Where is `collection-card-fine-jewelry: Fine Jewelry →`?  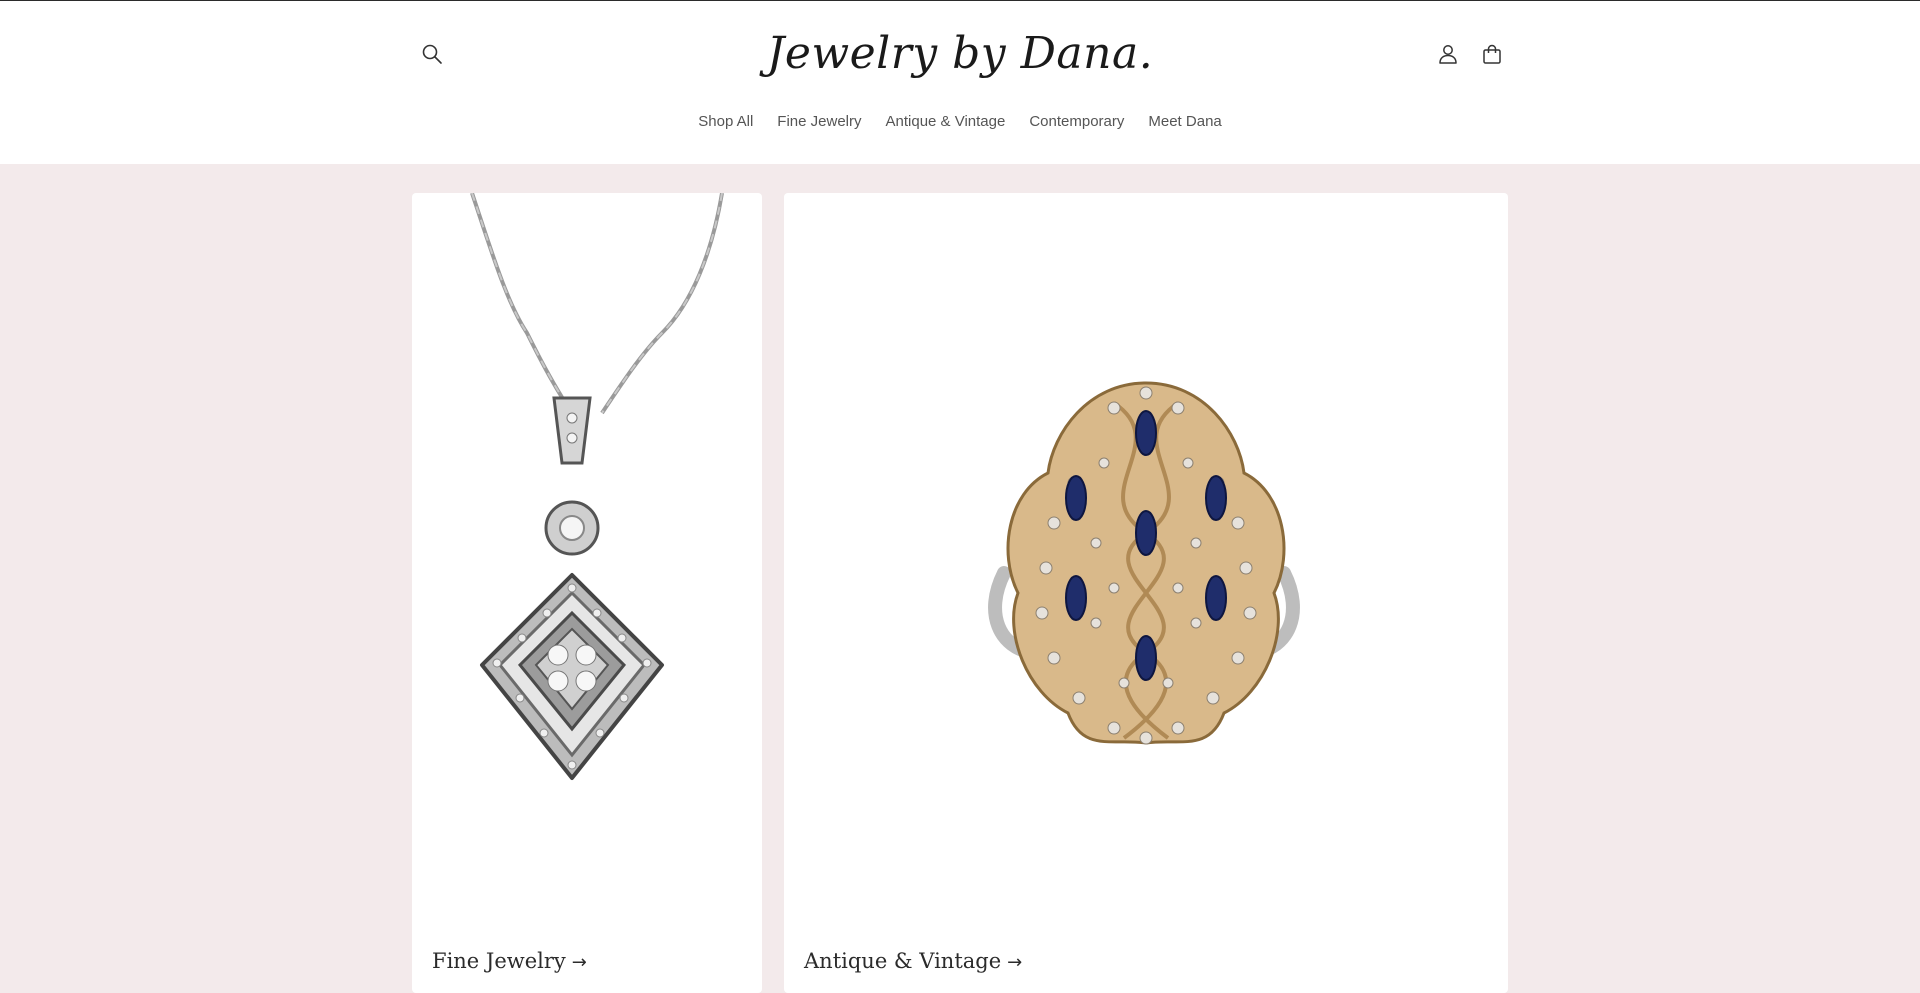 collection-card-fine-jewelry: Fine Jewelry → is located at coordinates (587, 593).